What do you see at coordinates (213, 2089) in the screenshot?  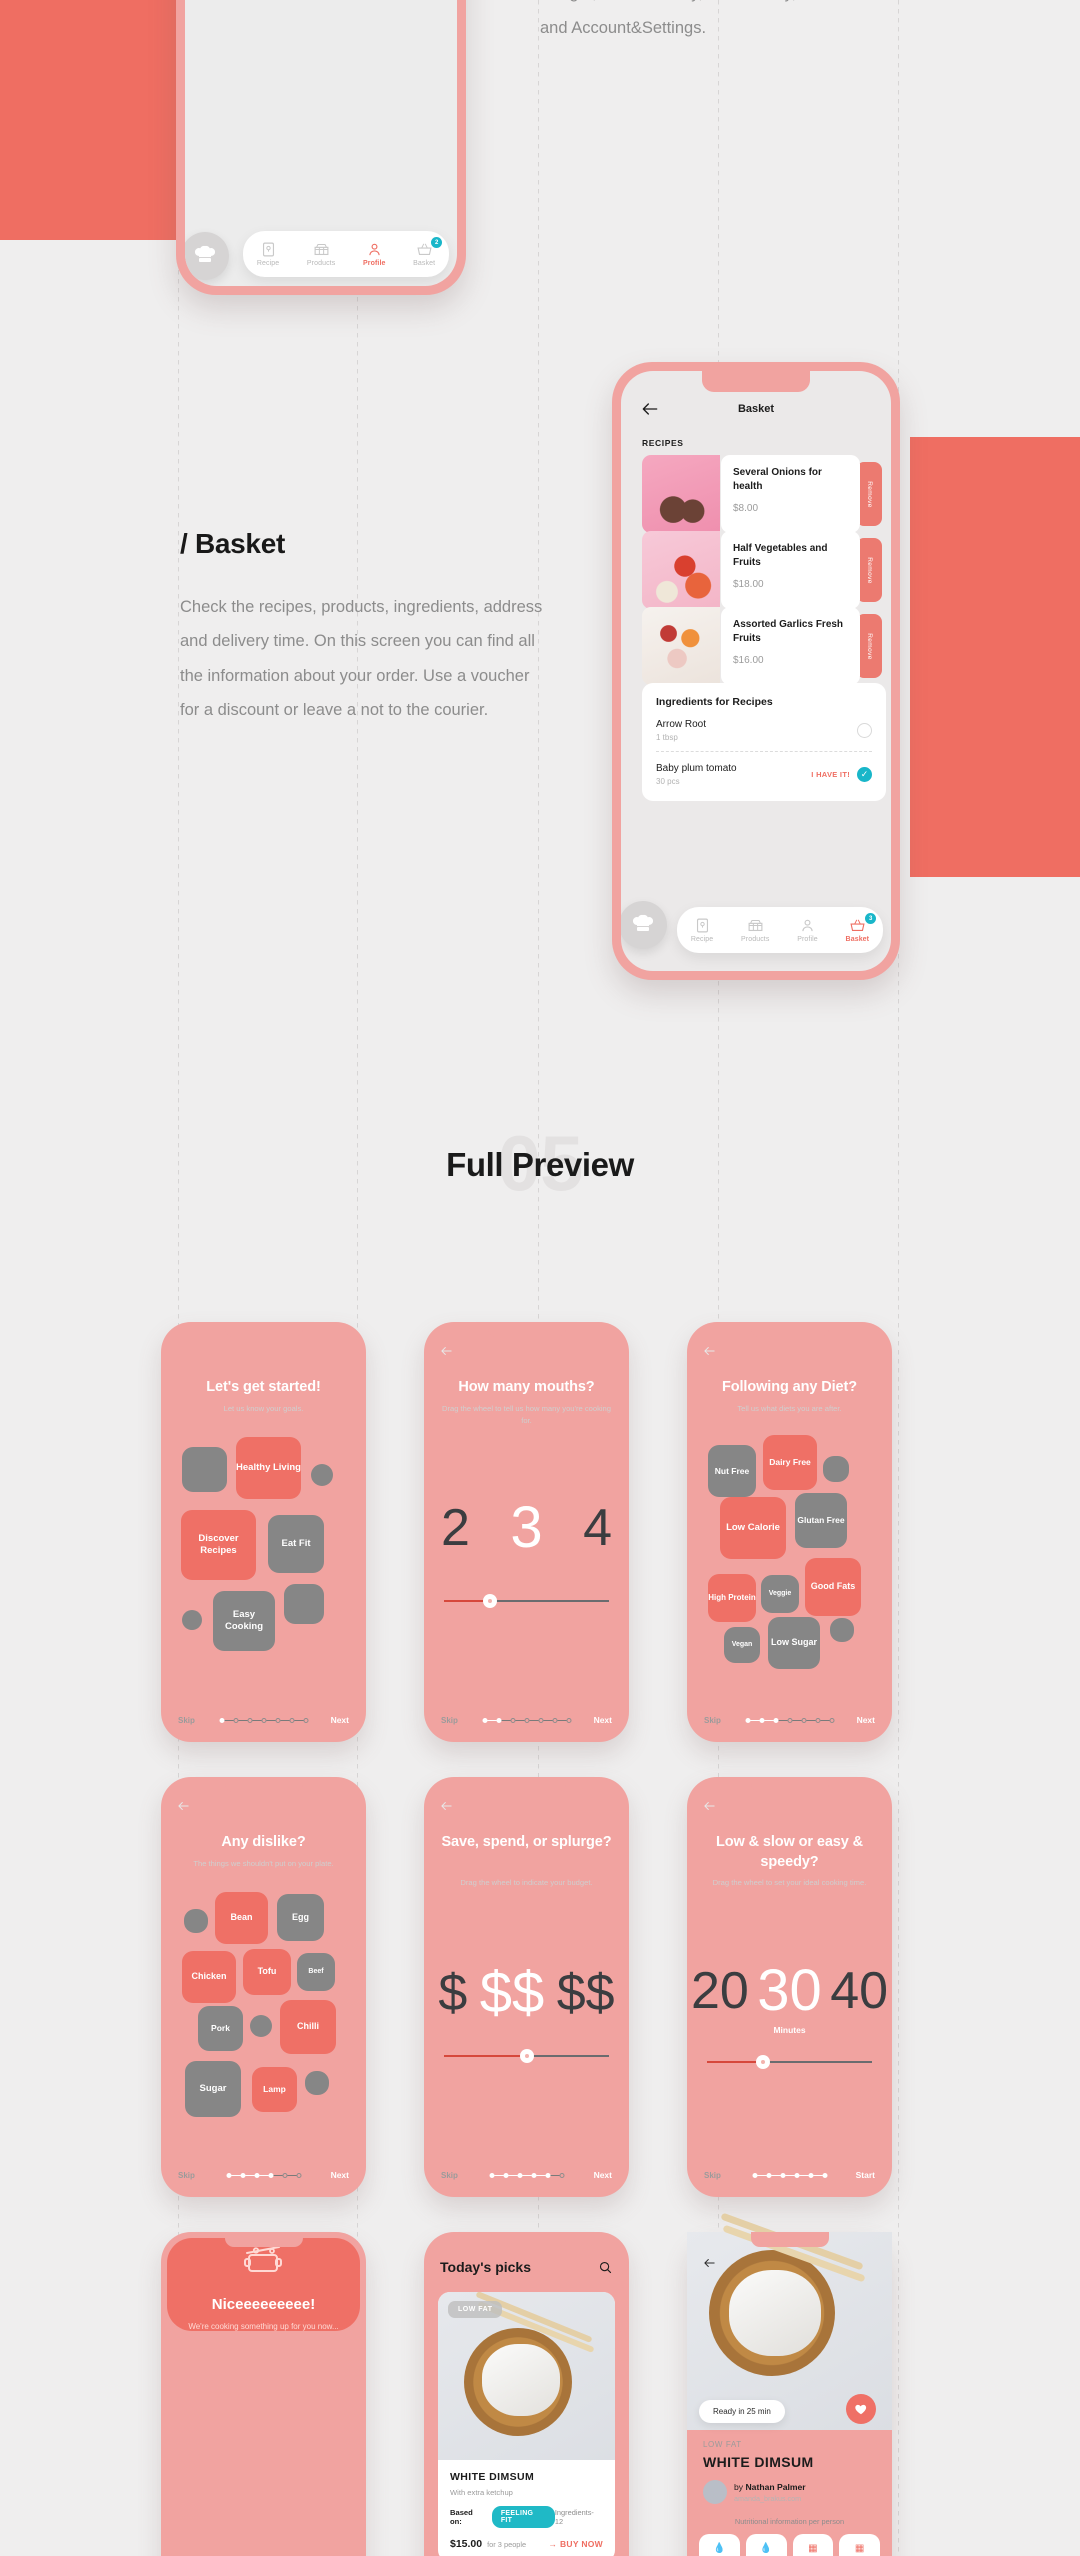 I see `chip-sugar: Sugar` at bounding box center [213, 2089].